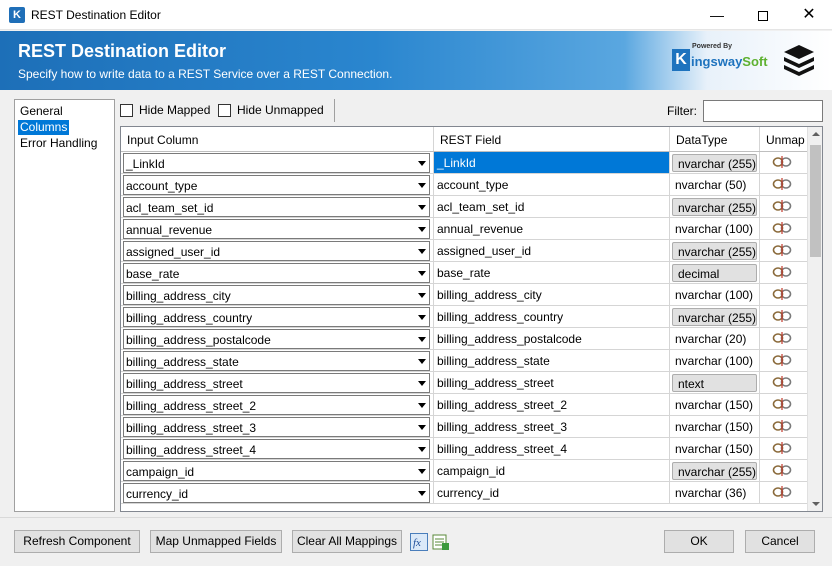  What do you see at coordinates (552, 206) in the screenshot?
I see `rest-field-cell: acl_team_set_id` at bounding box center [552, 206].